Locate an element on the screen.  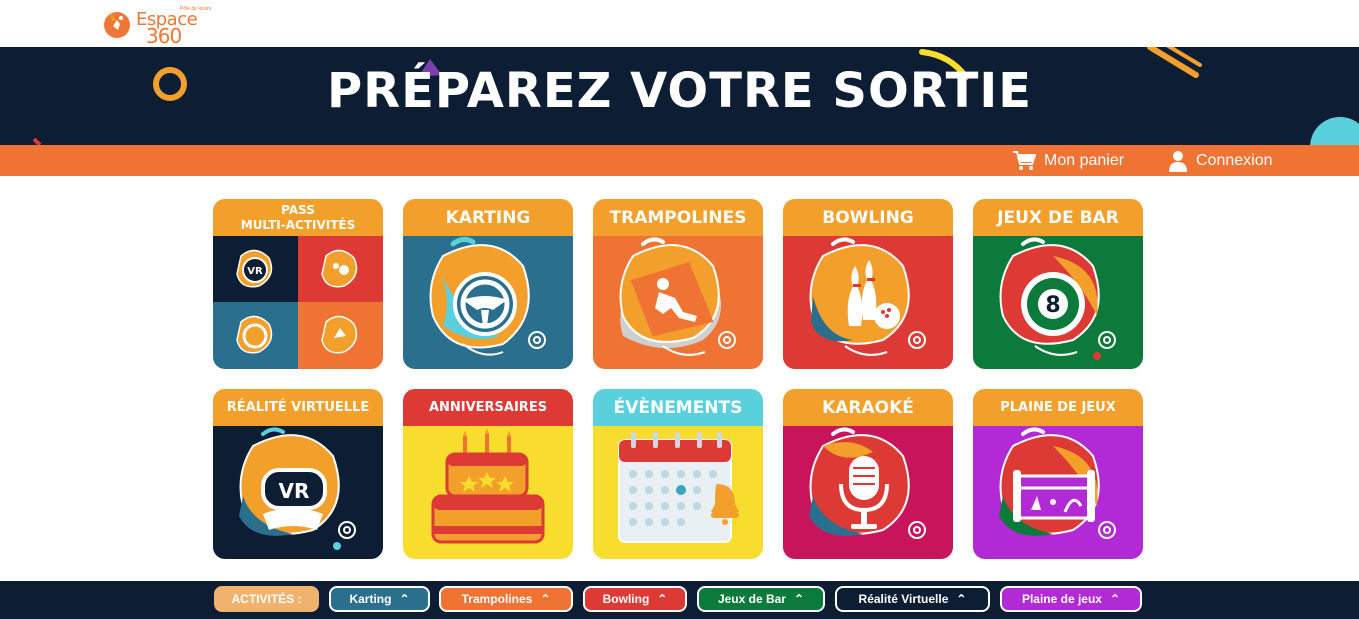
logo-mark-icon is located at coordinates (117, 25).